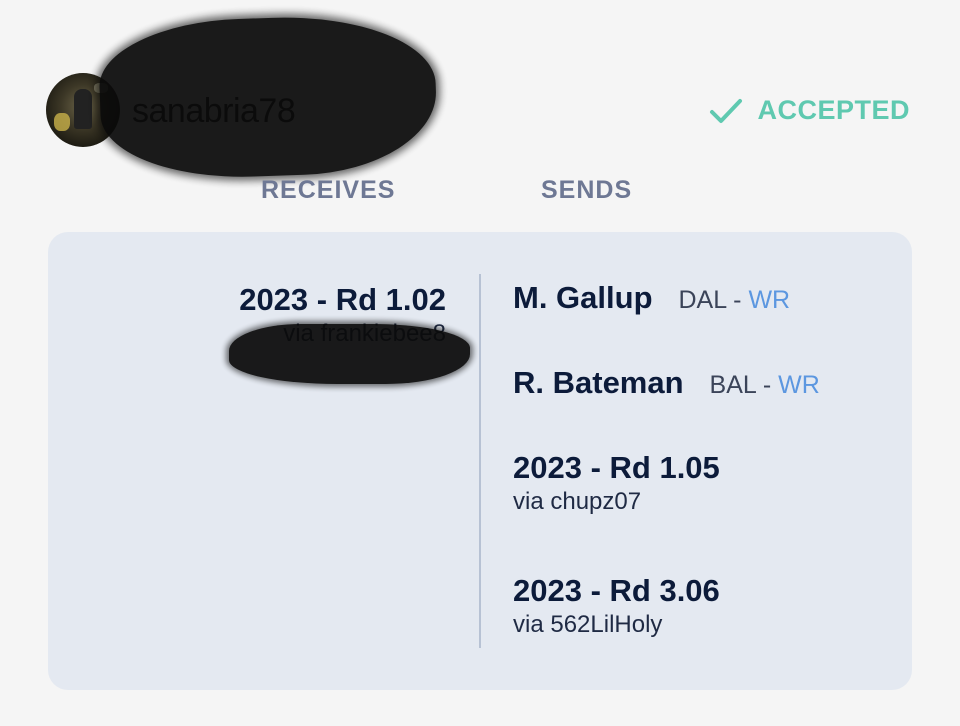 Image resolution: width=960 pixels, height=726 pixels. Describe the element at coordinates (616, 590) in the screenshot. I see `pick-title: 2023 - Rd 3.06` at that location.